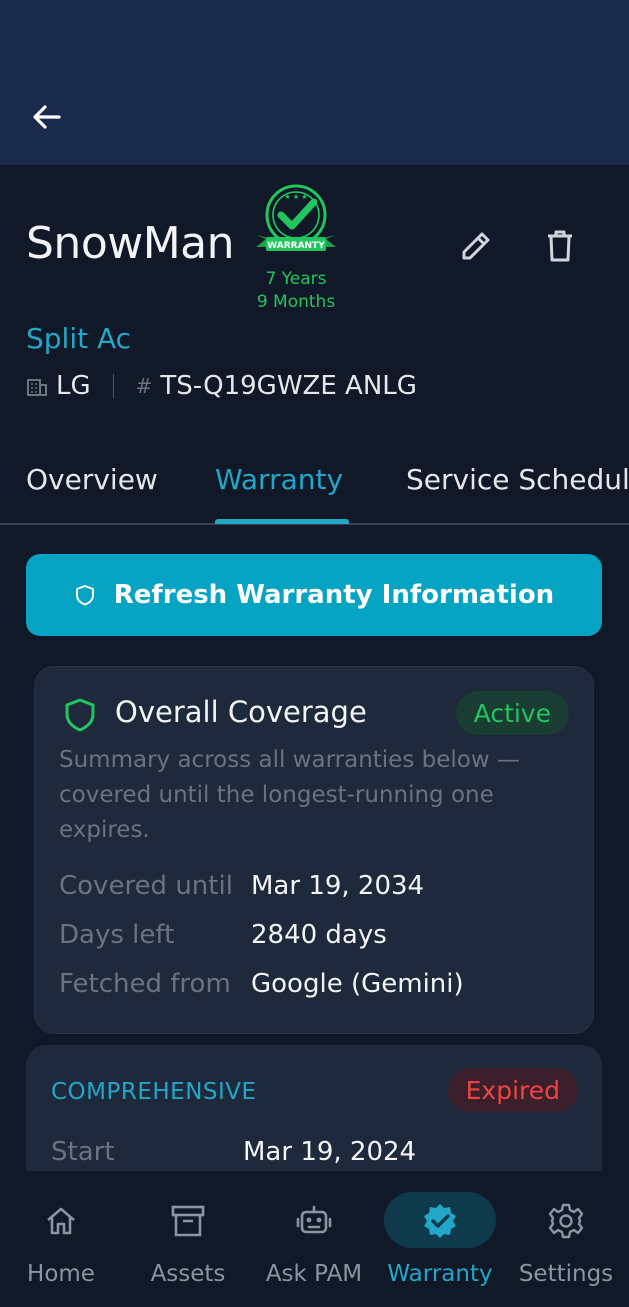  What do you see at coordinates (279, 479) in the screenshot?
I see `tab-warranty: Warranty` at bounding box center [279, 479].